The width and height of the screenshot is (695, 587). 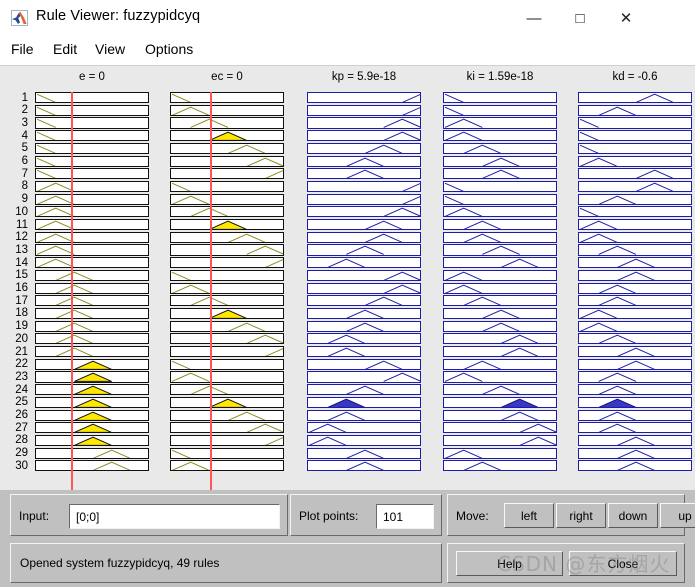 What do you see at coordinates (22, 51) in the screenshot?
I see `menu-item-file: File` at bounding box center [22, 51].